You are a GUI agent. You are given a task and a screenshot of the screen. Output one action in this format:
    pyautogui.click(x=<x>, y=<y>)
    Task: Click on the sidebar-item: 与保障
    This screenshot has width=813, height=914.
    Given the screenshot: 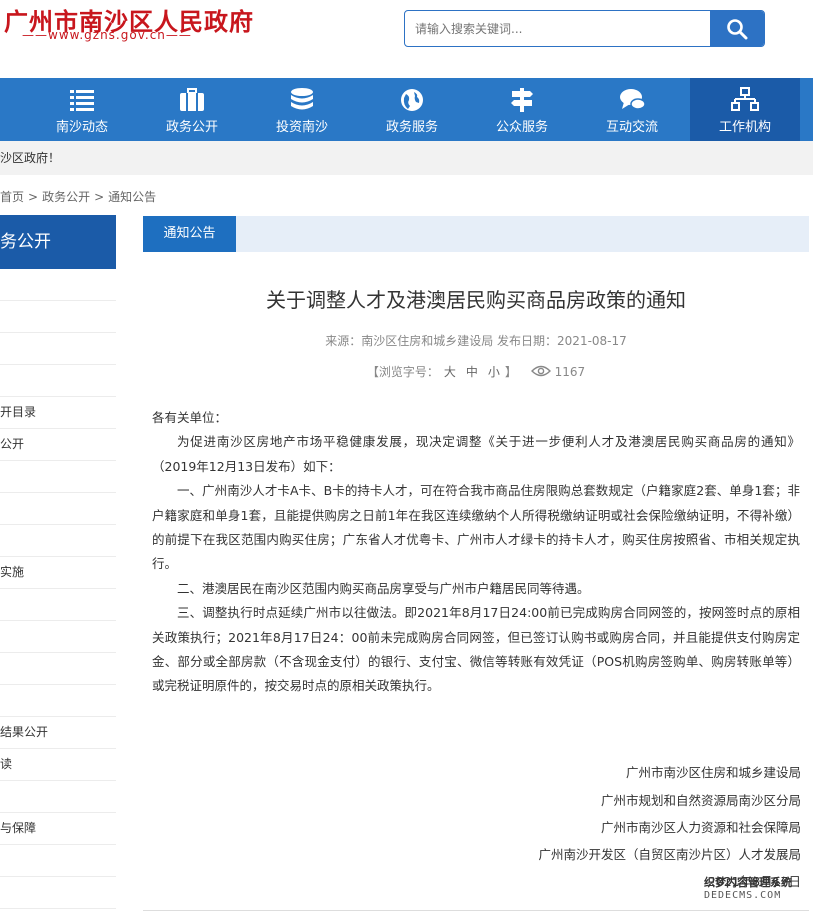 What is the action you would take?
    pyautogui.click(x=58, y=829)
    